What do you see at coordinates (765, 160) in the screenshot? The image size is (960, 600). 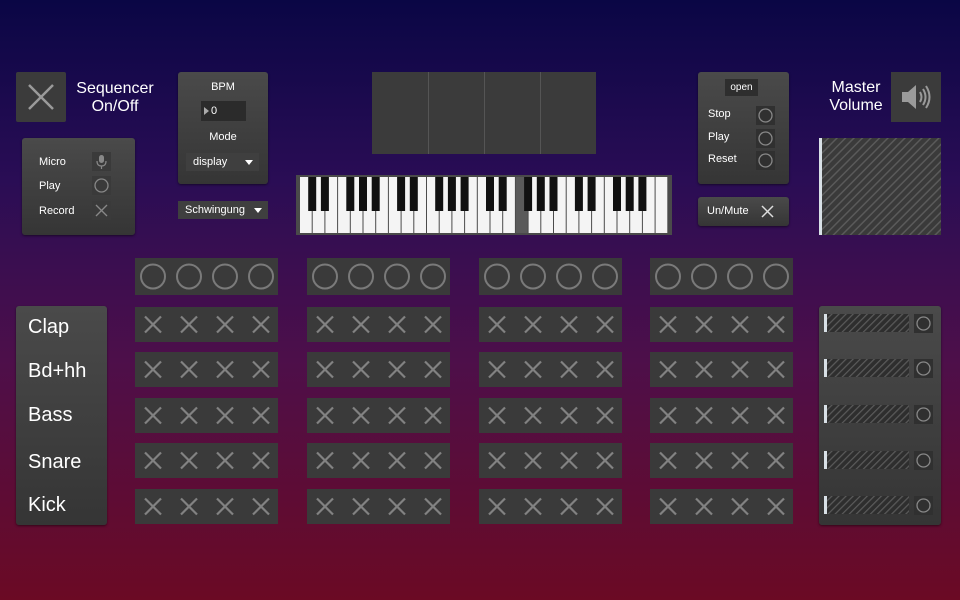 I see `reset-button` at bounding box center [765, 160].